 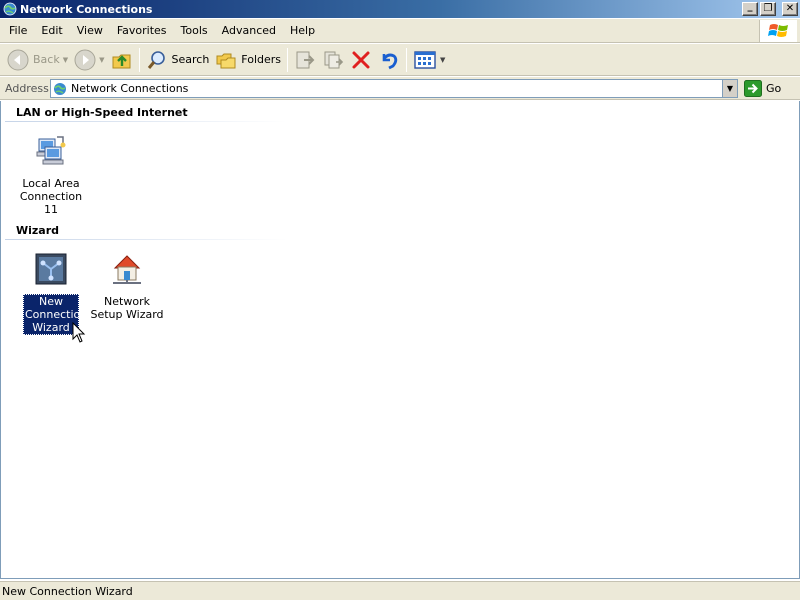 I want to click on undo-icon, so click(x=390, y=61).